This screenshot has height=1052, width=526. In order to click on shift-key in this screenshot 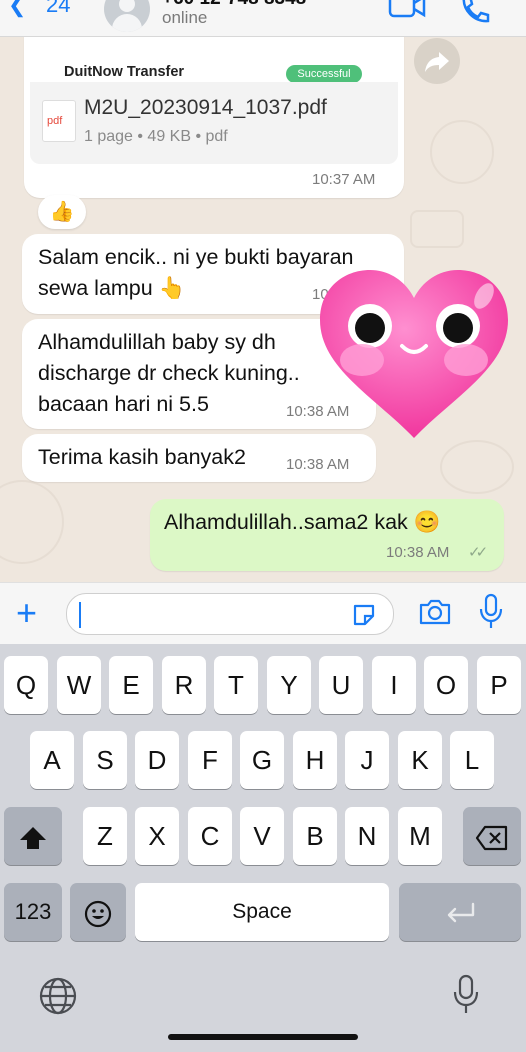, I will do `click(33, 836)`.